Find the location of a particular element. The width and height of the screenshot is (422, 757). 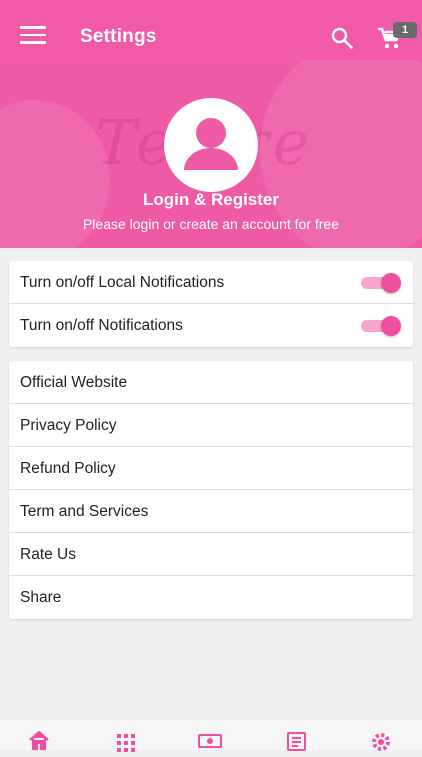

local-notifications-toggle is located at coordinates (381, 283).